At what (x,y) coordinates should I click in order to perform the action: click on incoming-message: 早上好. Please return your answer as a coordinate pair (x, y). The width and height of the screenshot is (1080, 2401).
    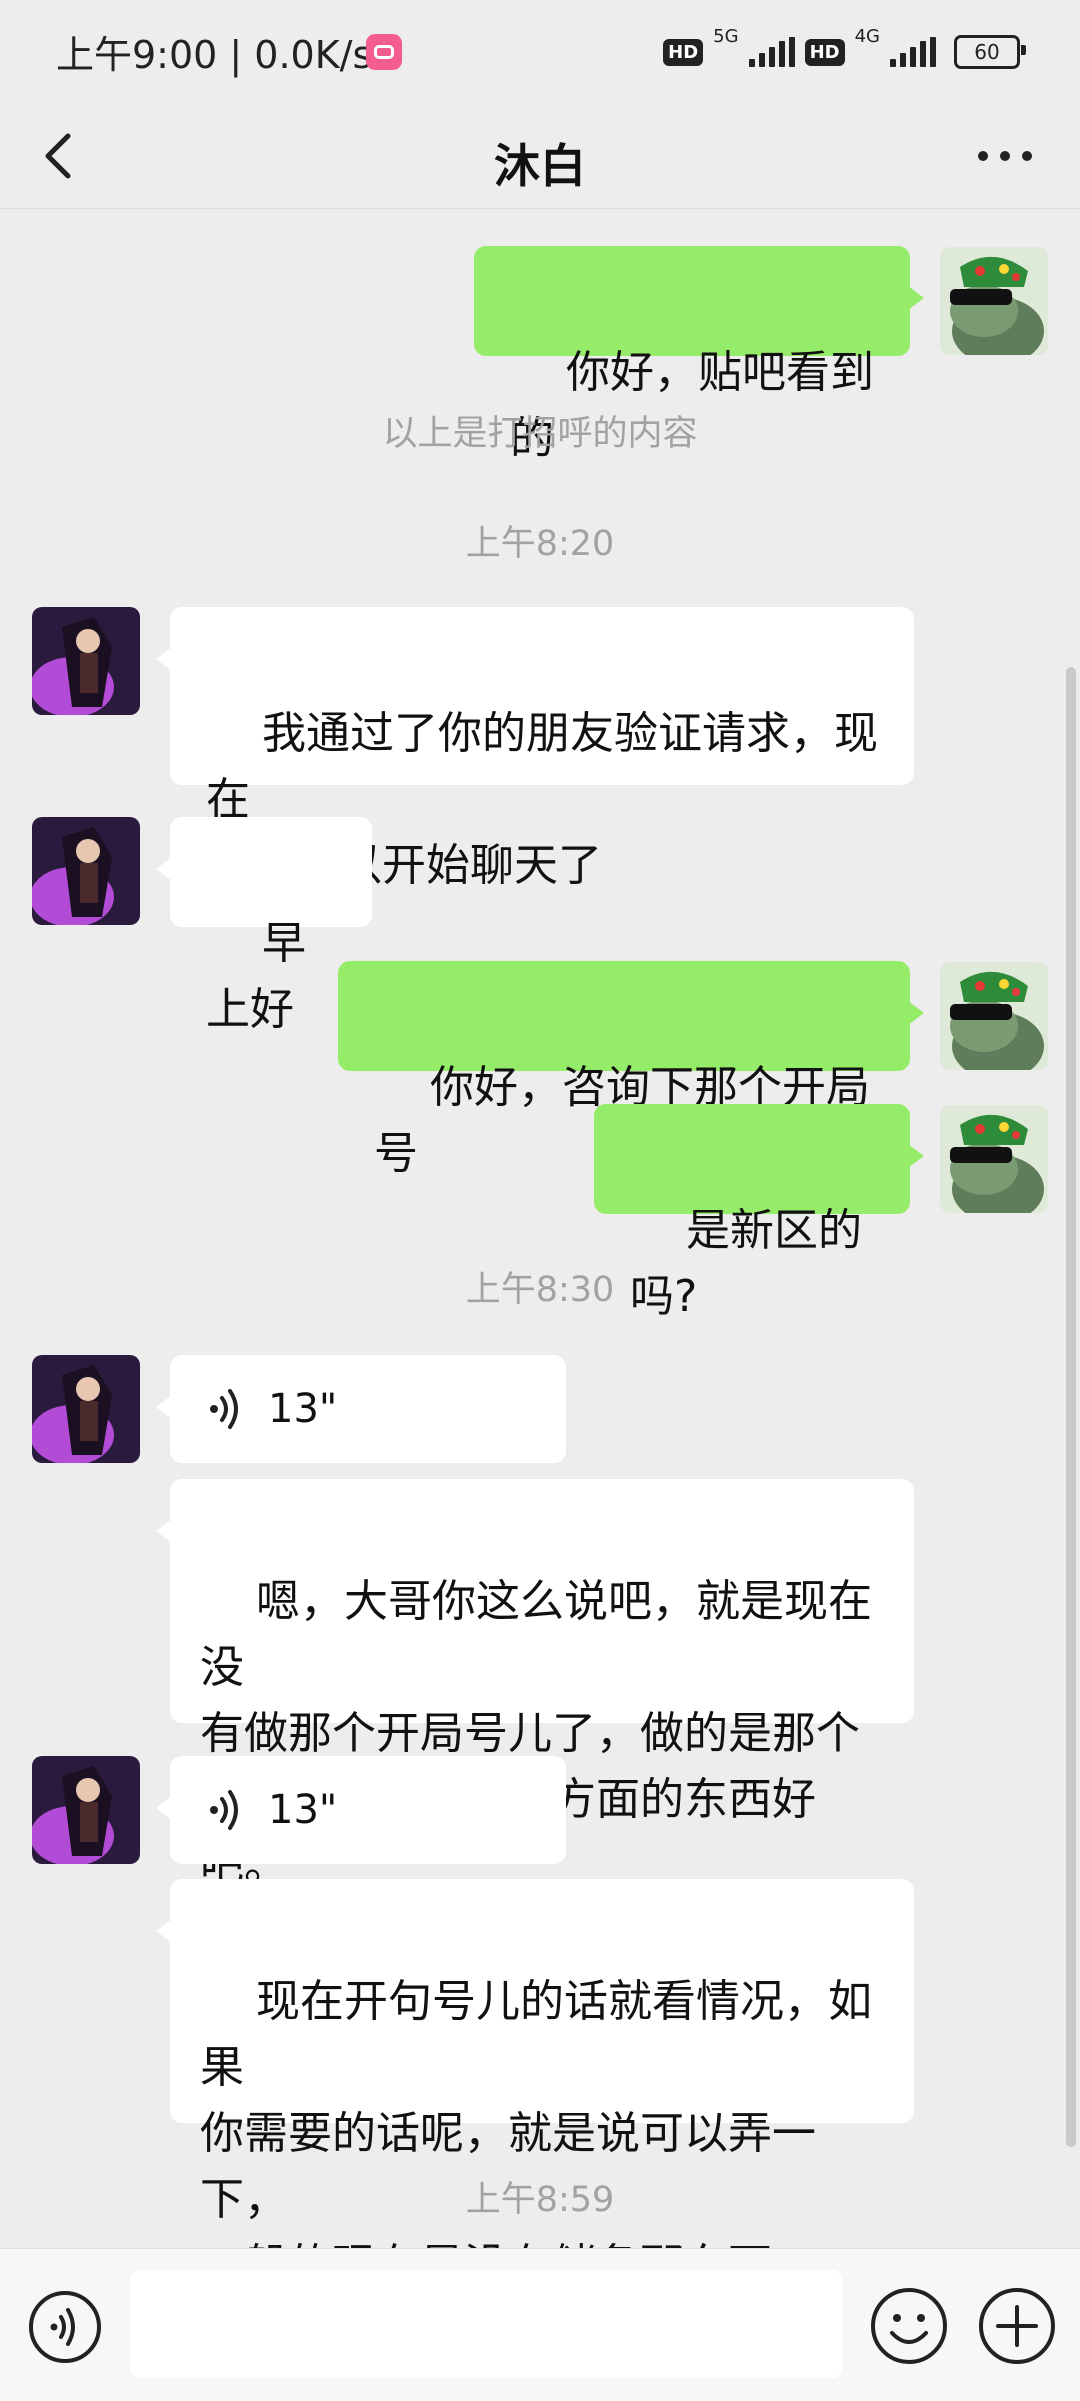
    Looking at the image, I should click on (264, 926).